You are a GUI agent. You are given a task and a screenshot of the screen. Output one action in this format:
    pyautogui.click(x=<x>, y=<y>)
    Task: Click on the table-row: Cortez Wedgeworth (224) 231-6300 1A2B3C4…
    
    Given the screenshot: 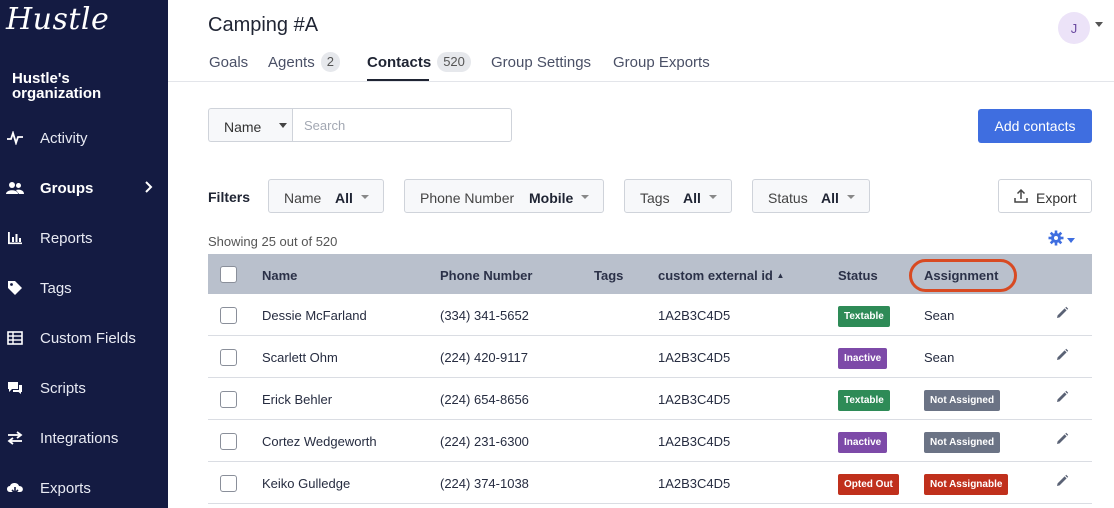 What is the action you would take?
    pyautogui.click(x=650, y=441)
    